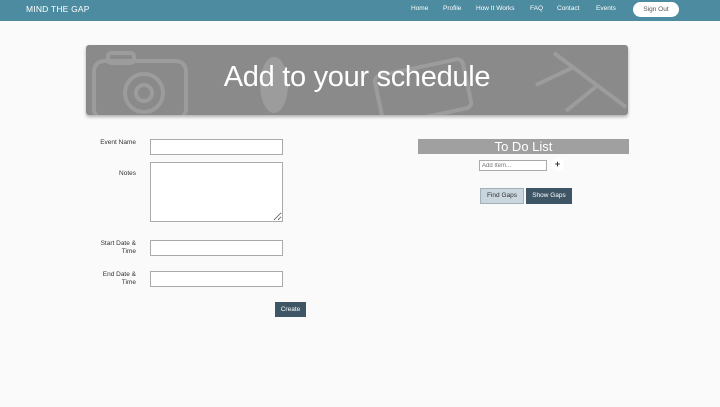 Image resolution: width=720 pixels, height=407 pixels. Describe the element at coordinates (216, 192) in the screenshot. I see `notes-textarea` at that location.